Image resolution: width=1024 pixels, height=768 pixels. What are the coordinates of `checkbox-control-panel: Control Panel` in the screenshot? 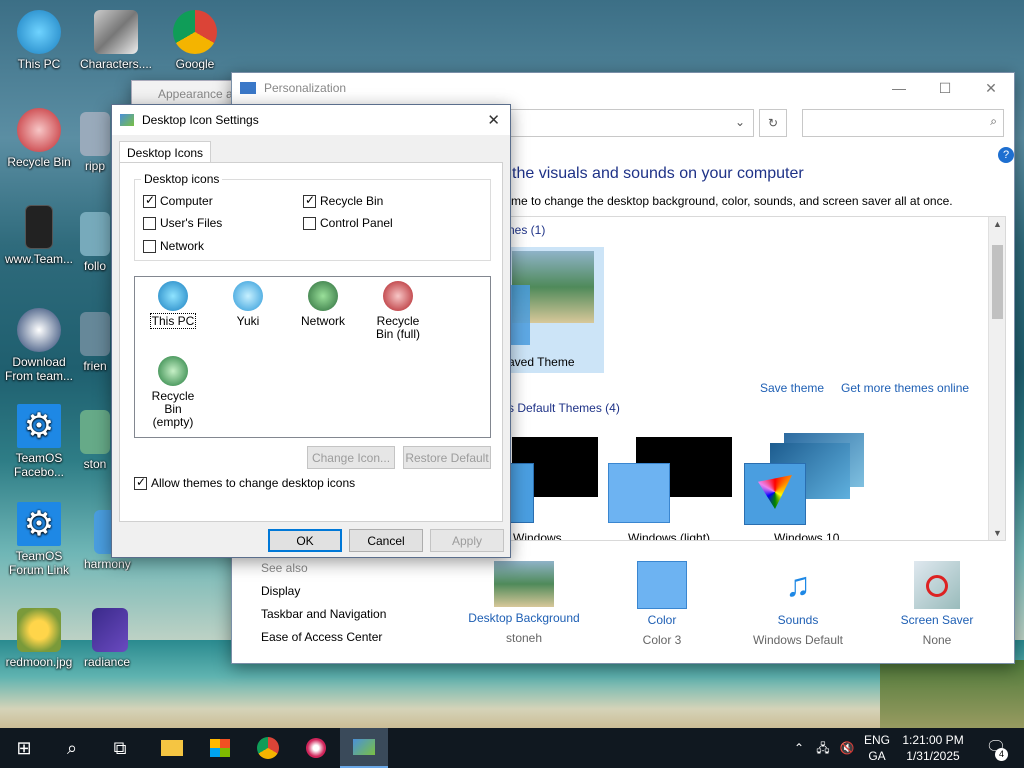 It's located at (348, 223).